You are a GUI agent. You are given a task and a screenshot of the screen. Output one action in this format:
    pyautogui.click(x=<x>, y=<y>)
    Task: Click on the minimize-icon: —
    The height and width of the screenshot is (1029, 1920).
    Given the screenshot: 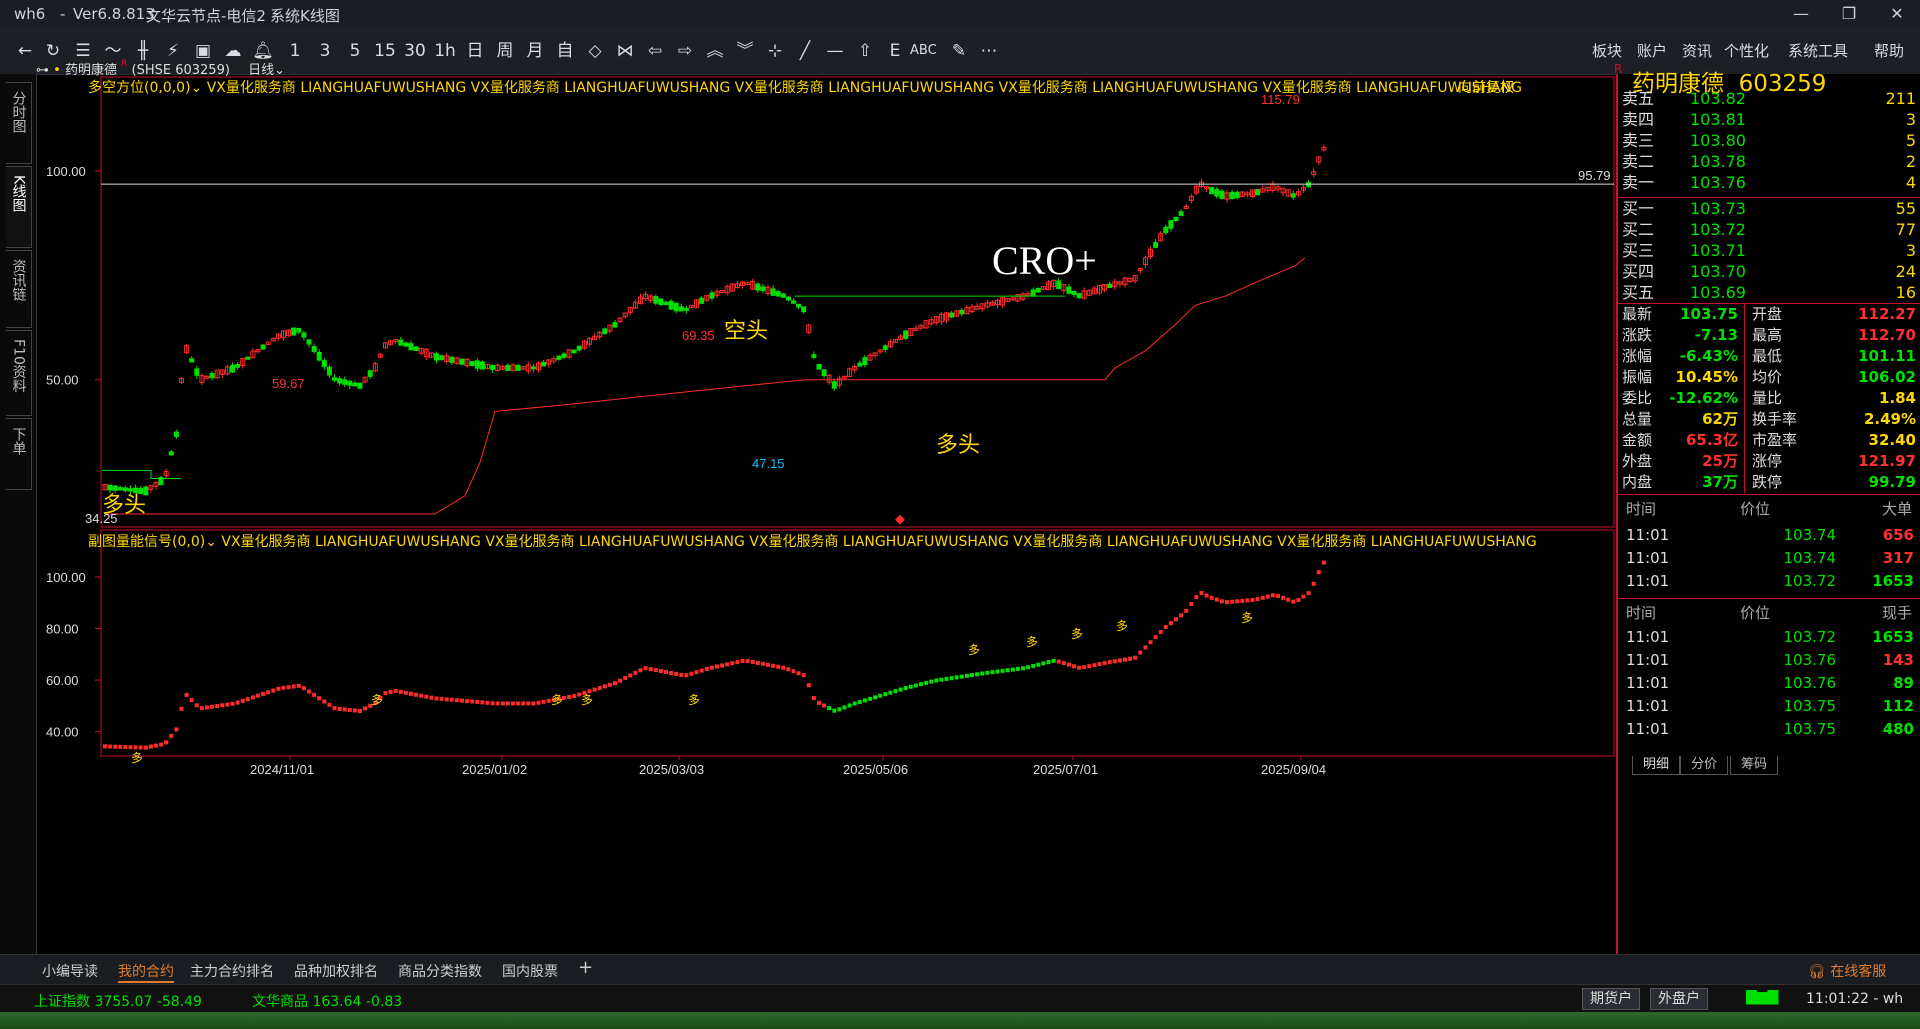 What is the action you would take?
    pyautogui.click(x=1801, y=14)
    